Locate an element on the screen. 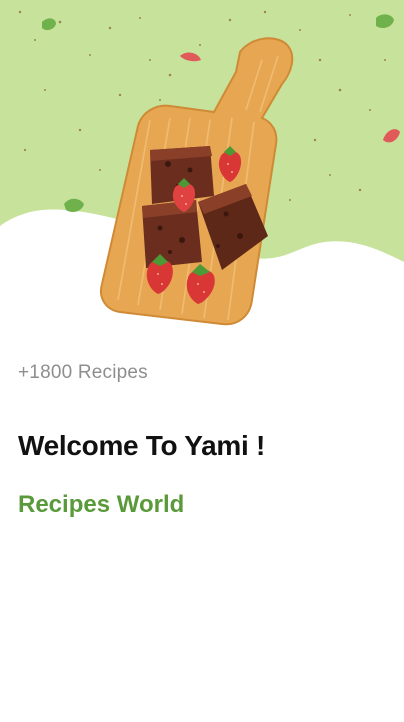  welcome-title: Welcome To Yami ! is located at coordinates (141, 445).